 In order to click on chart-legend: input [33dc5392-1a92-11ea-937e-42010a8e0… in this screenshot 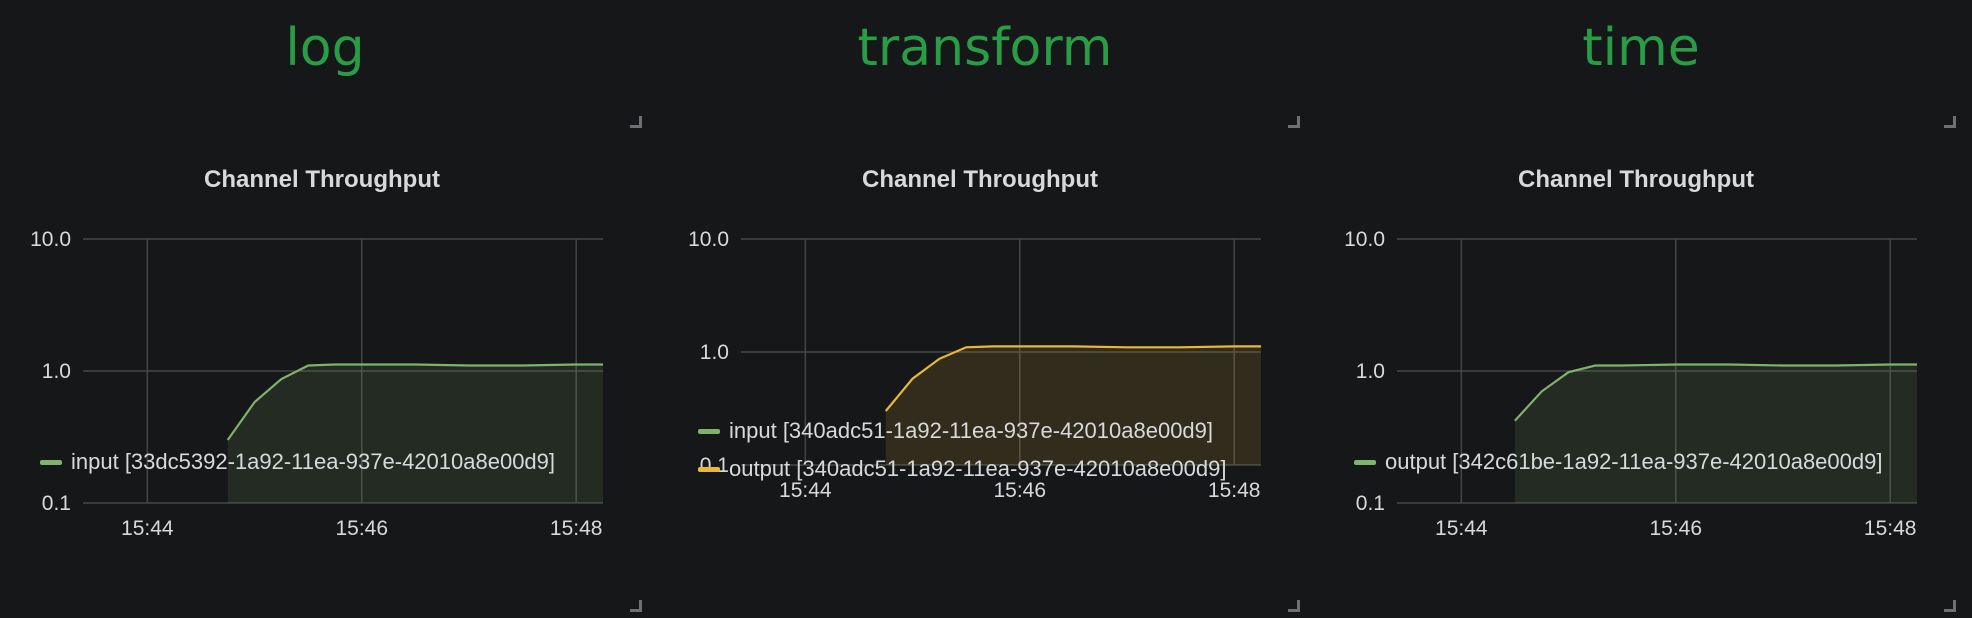, I will do `click(297, 462)`.